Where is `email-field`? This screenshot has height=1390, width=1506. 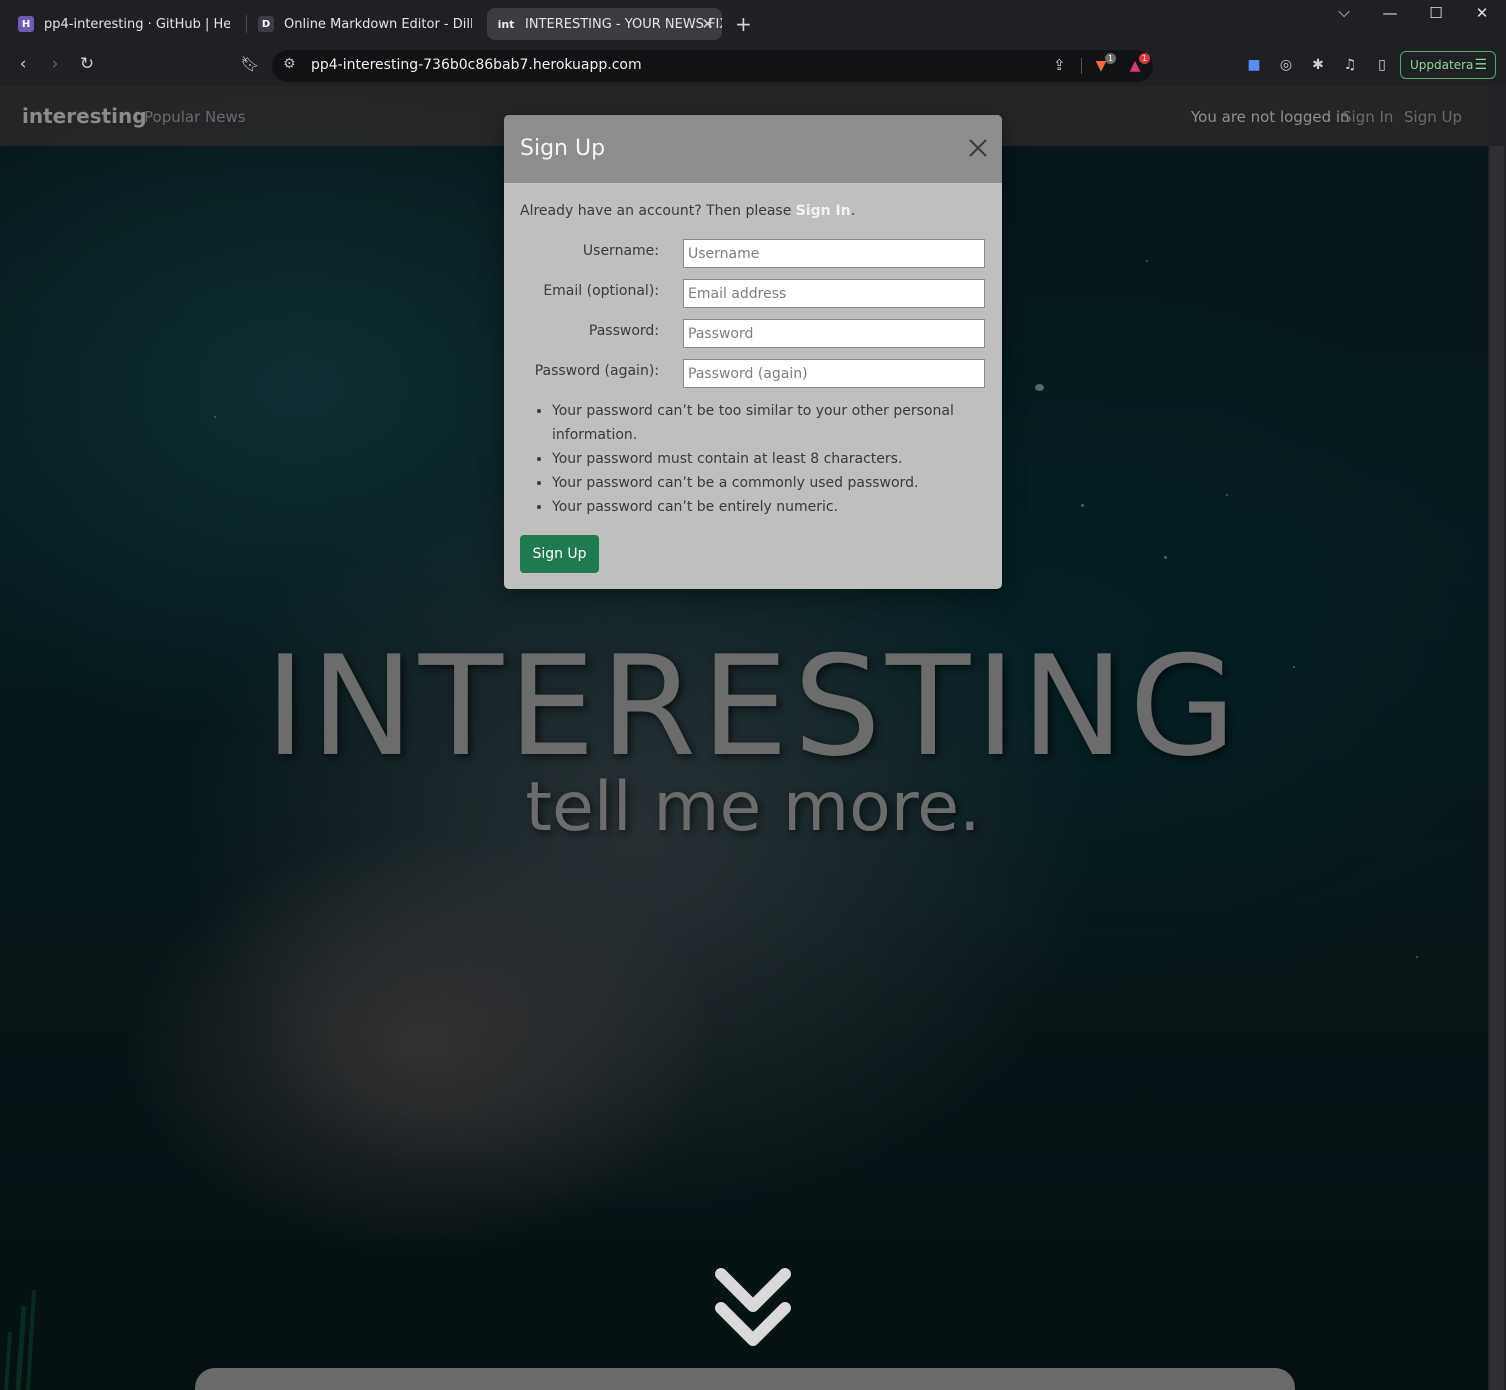 email-field is located at coordinates (834, 293).